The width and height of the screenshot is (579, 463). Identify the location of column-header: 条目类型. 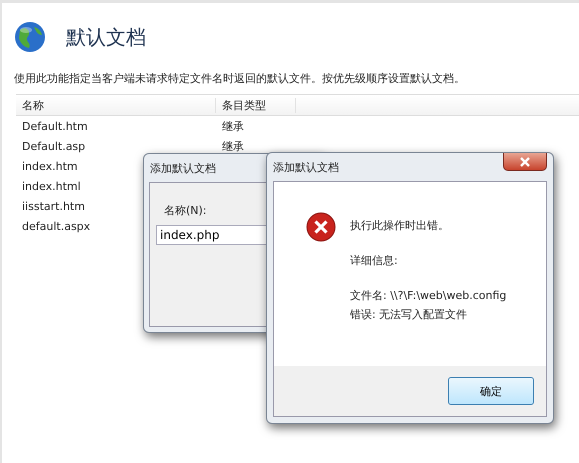
(256, 105).